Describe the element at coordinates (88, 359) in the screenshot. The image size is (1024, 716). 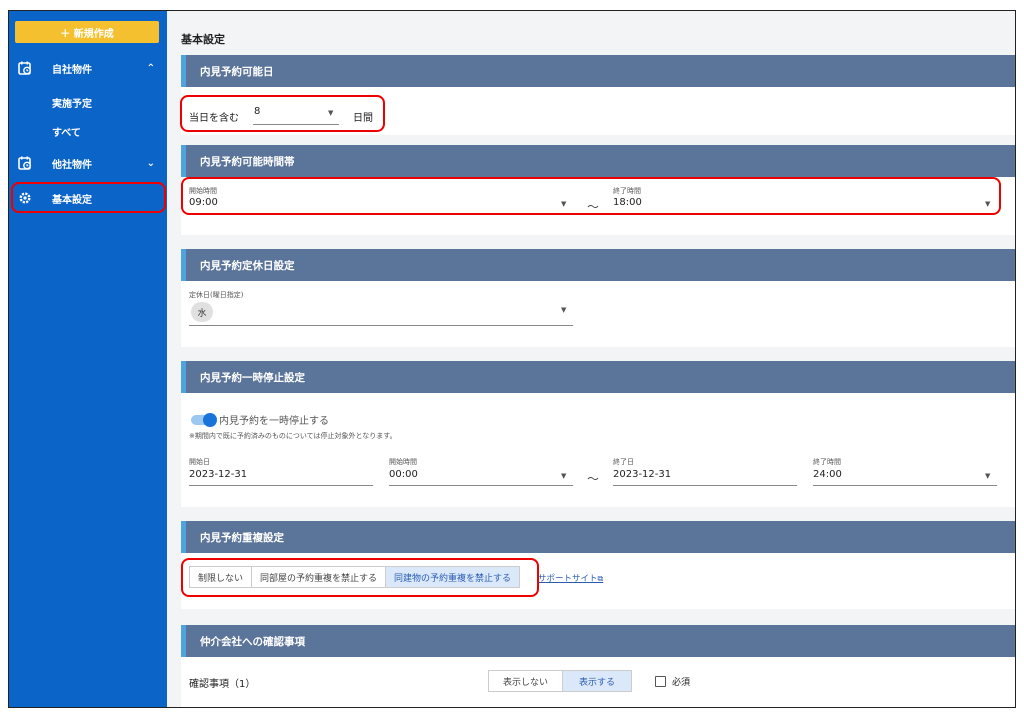
I see `sidebar: ＋ 新規作成 自社物件 ⌃ 実施予定 すべて 他社物件 ⌄ 基本設定` at that location.